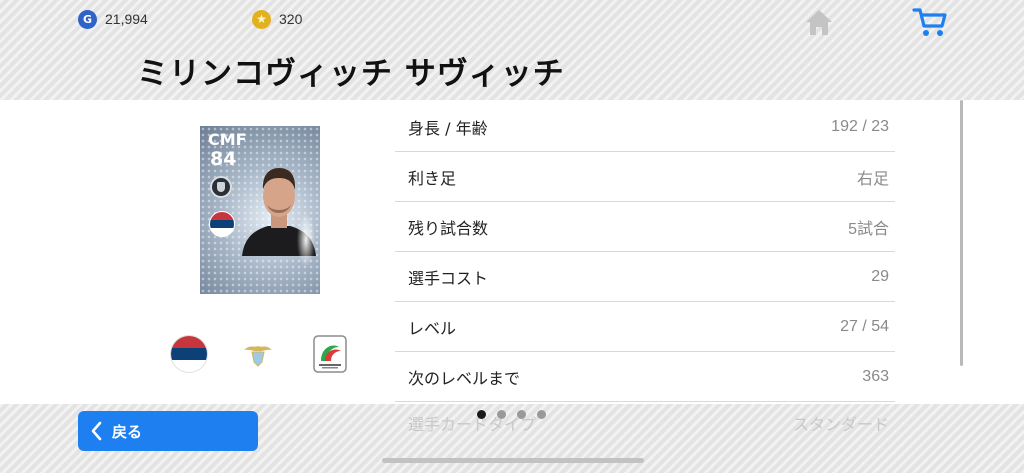 The image size is (1024, 473). I want to click on stat-value: 363, so click(875, 376).